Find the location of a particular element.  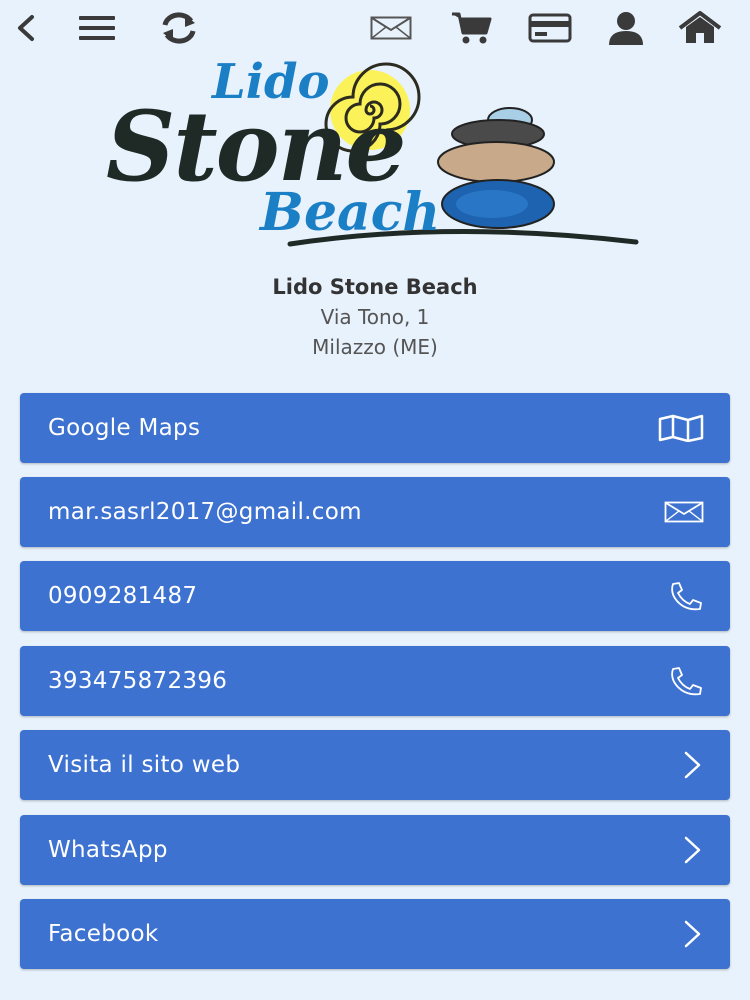

whatsapp-label: WhatsApp is located at coordinates (108, 850).